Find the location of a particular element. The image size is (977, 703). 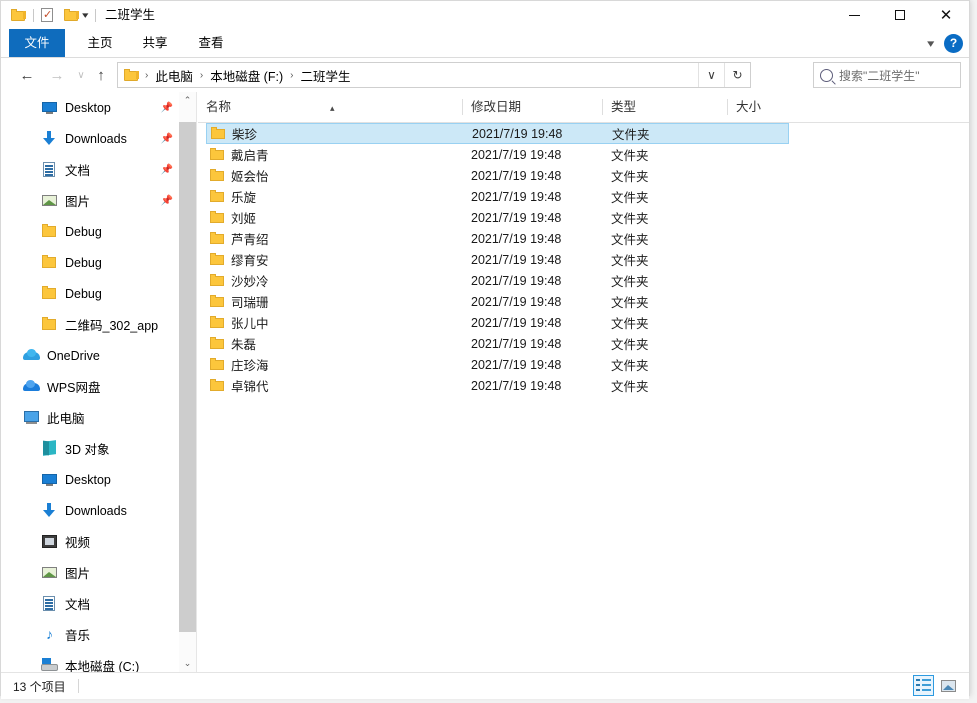

sidebar-item-10: 此电脑 is located at coordinates (90, 417).